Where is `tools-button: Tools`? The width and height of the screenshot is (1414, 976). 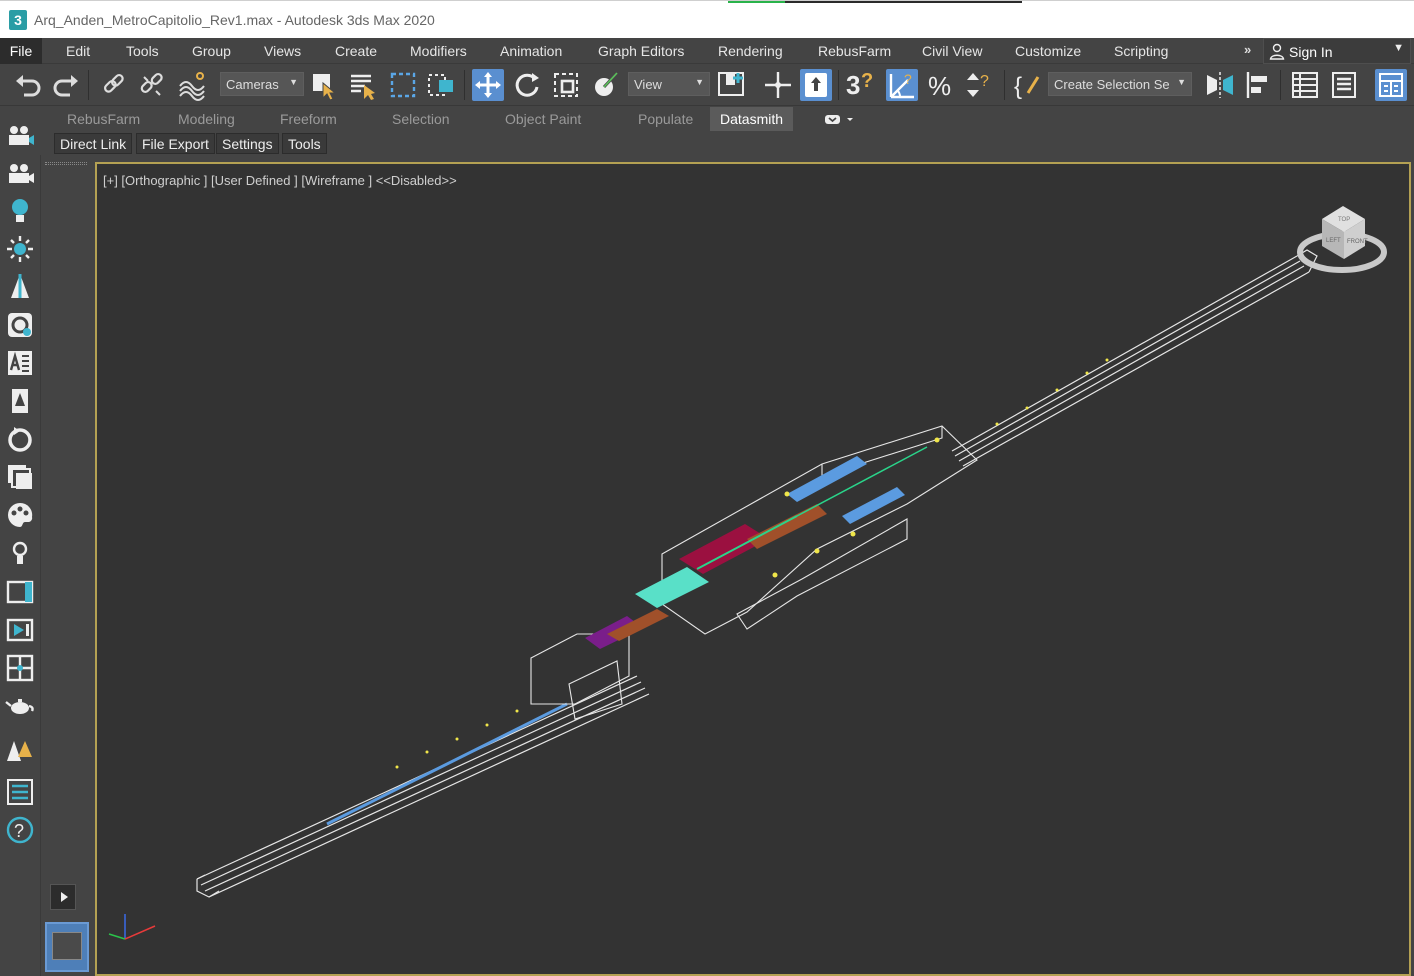
tools-button: Tools is located at coordinates (304, 143).